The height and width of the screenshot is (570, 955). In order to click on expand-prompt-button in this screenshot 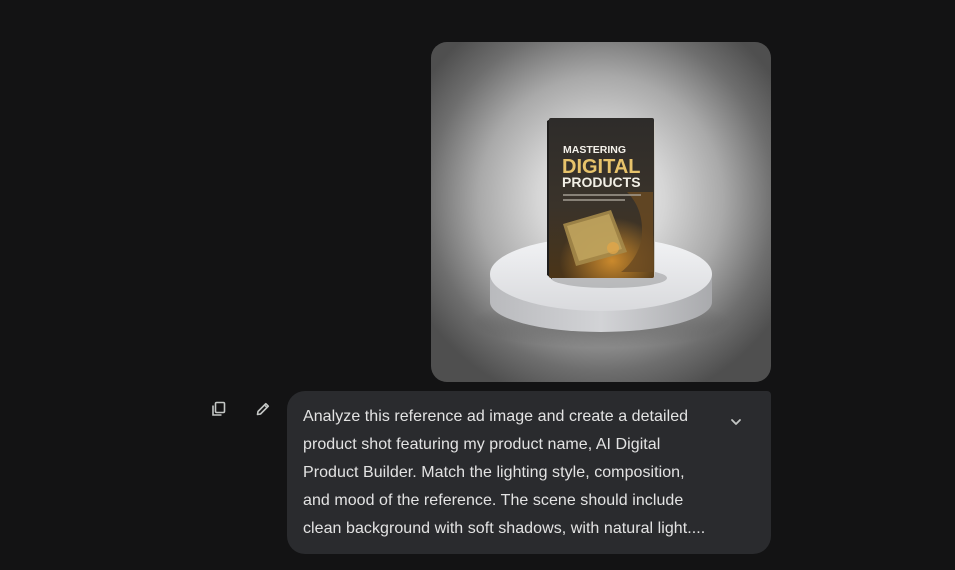, I will do `click(736, 422)`.